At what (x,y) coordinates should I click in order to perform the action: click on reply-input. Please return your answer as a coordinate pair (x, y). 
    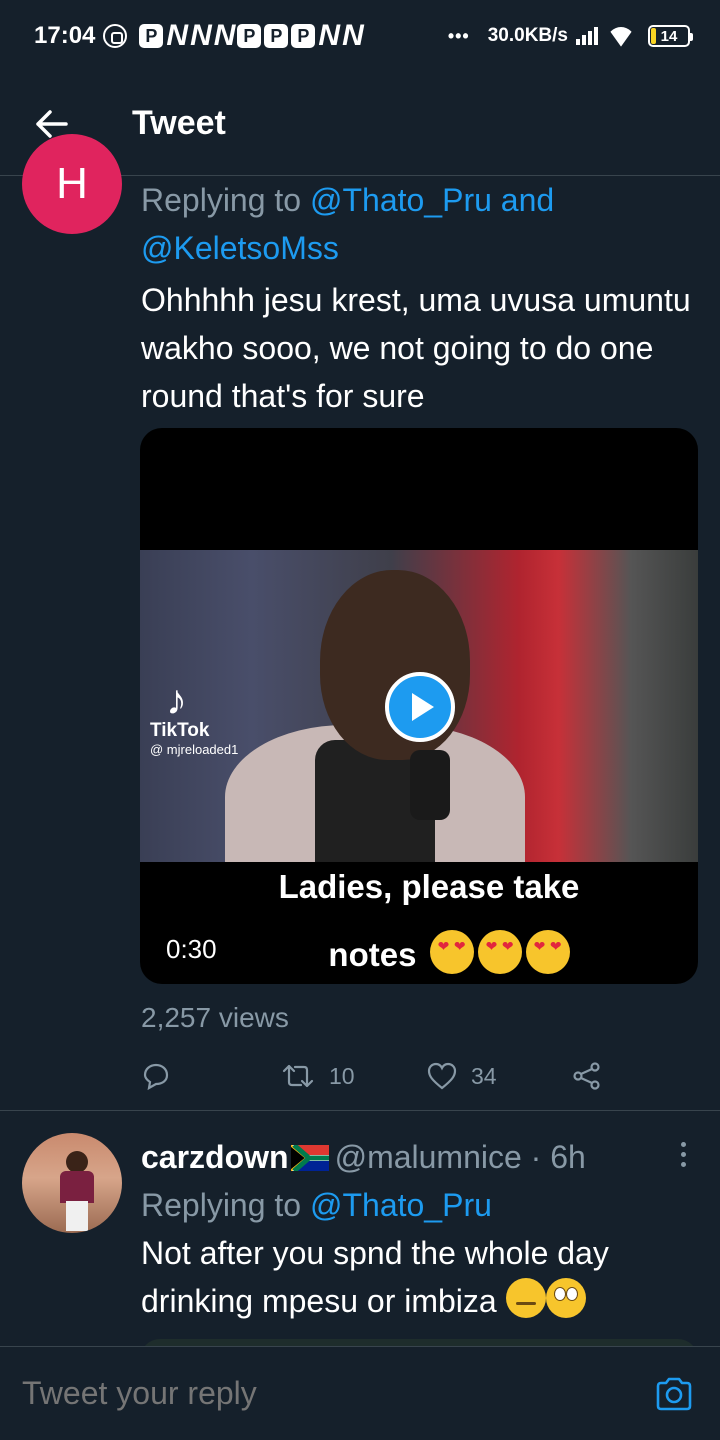
    Looking at the image, I should click on (337, 1393).